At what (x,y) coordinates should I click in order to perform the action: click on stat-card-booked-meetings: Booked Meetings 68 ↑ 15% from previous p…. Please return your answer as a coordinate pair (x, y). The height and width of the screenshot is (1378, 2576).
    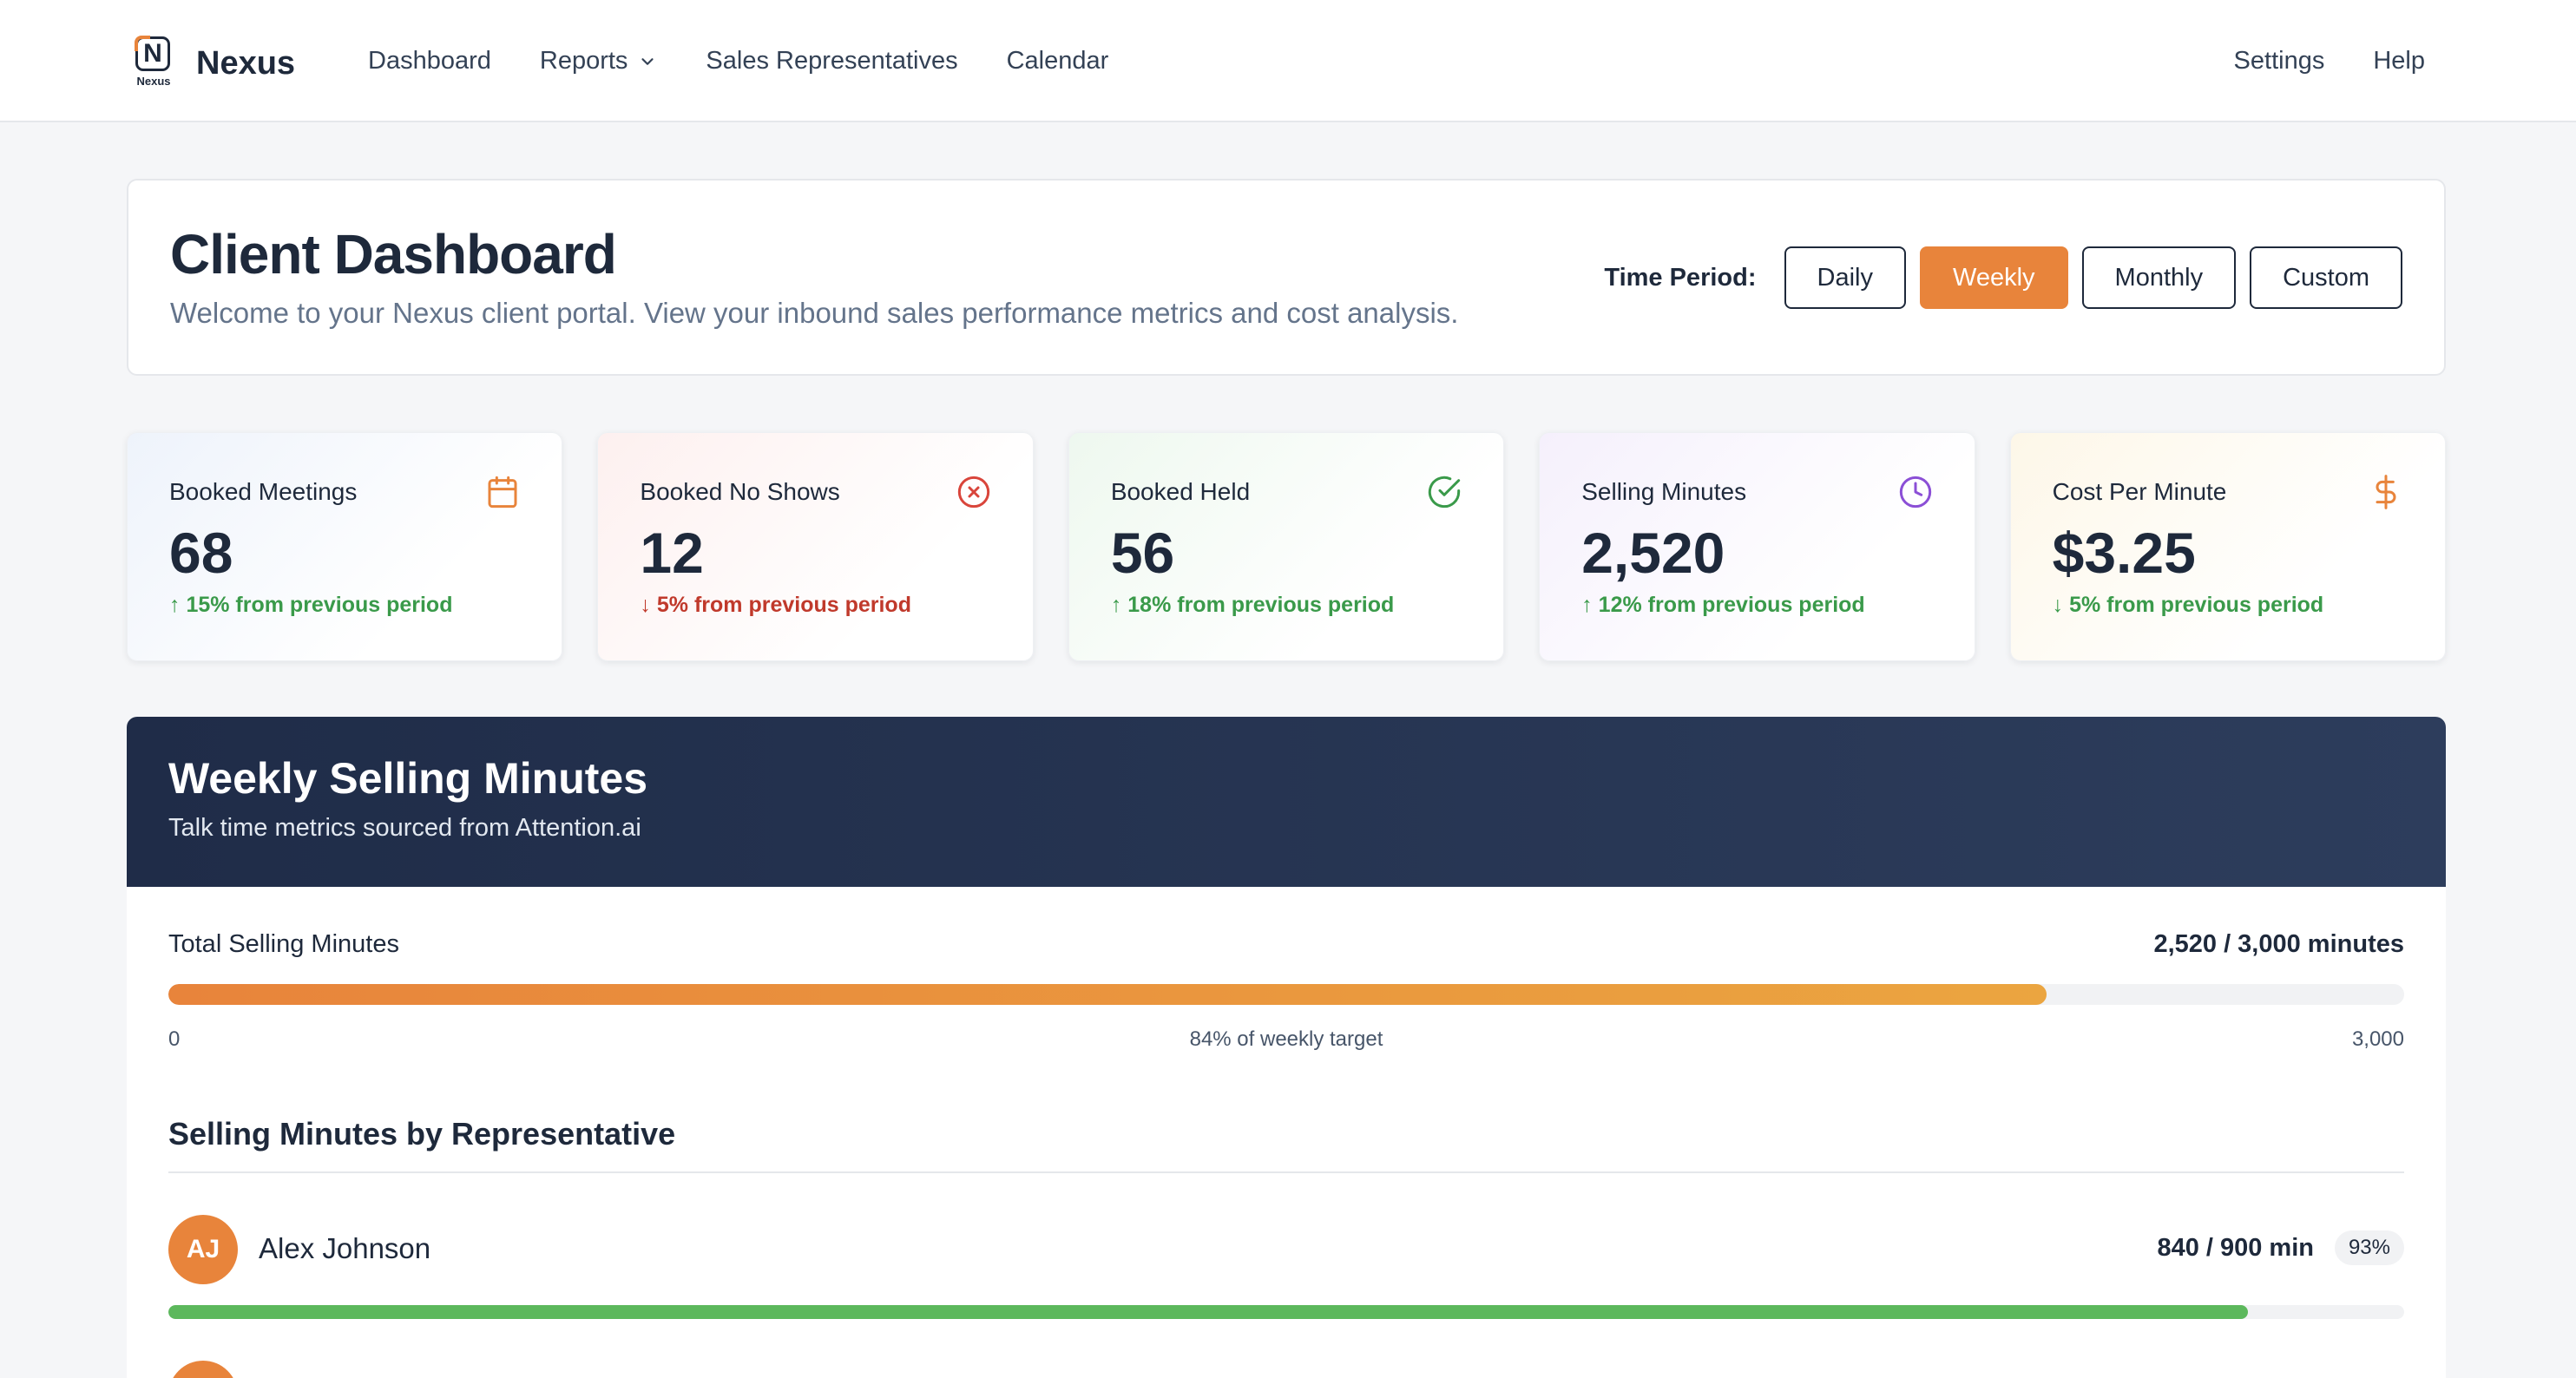
    Looking at the image, I should click on (345, 546).